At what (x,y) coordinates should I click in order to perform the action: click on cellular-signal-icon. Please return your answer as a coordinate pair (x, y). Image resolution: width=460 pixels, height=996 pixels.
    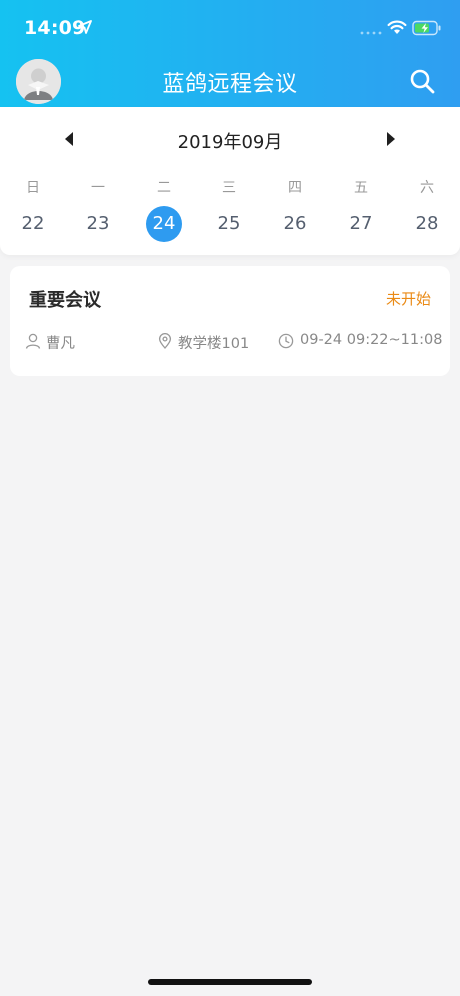
    Looking at the image, I should click on (371, 33).